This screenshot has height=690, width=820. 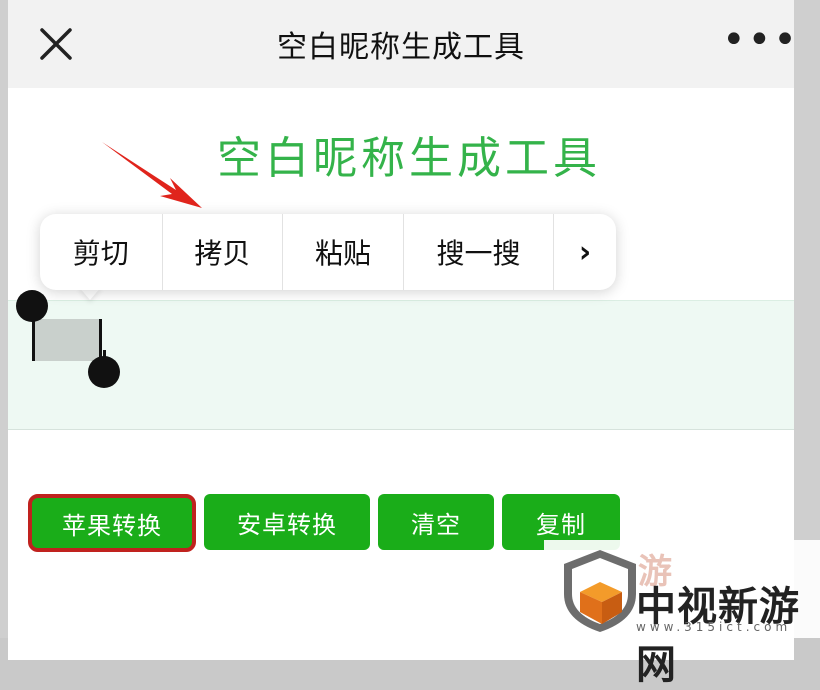 I want to click on text-selection-highlight, so click(x=67, y=340).